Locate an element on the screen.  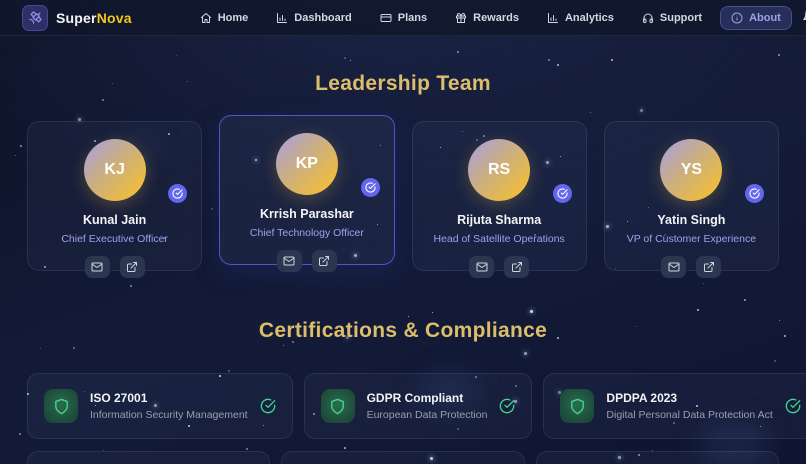
member-initials: YS is located at coordinates (691, 169).